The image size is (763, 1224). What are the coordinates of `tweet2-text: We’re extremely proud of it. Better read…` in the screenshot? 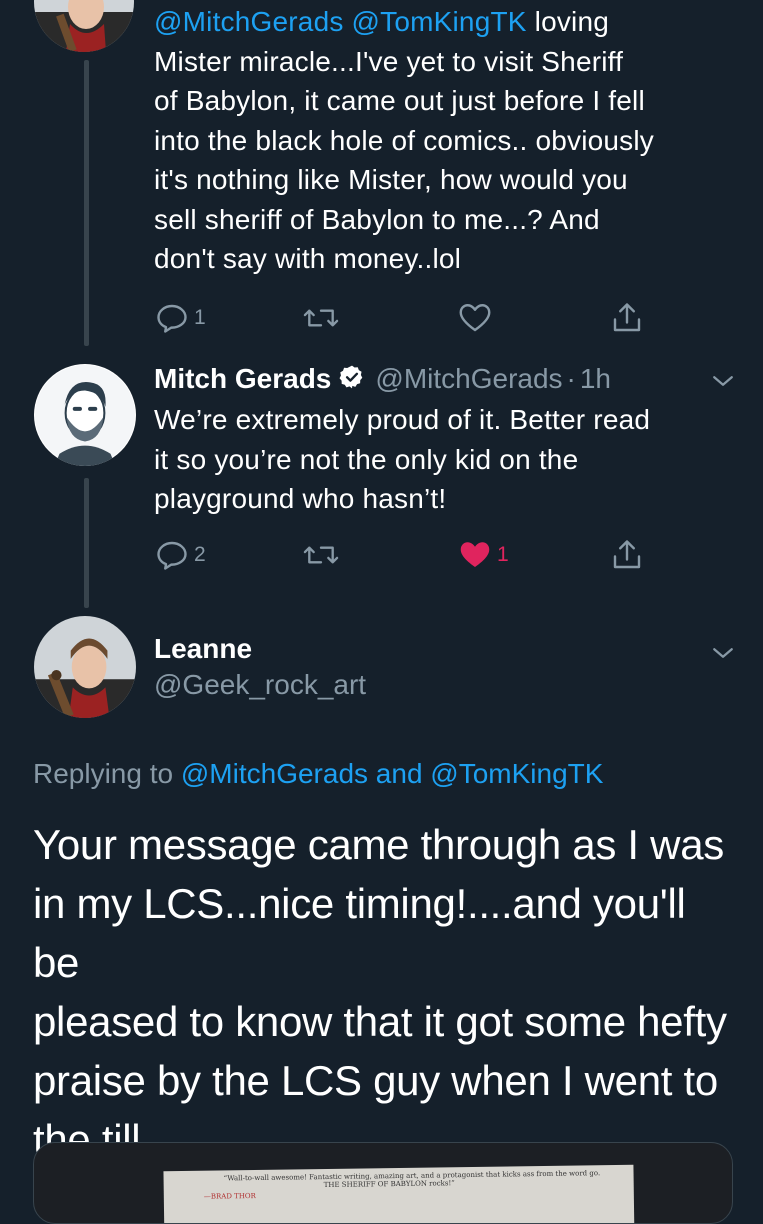 It's located at (449, 459).